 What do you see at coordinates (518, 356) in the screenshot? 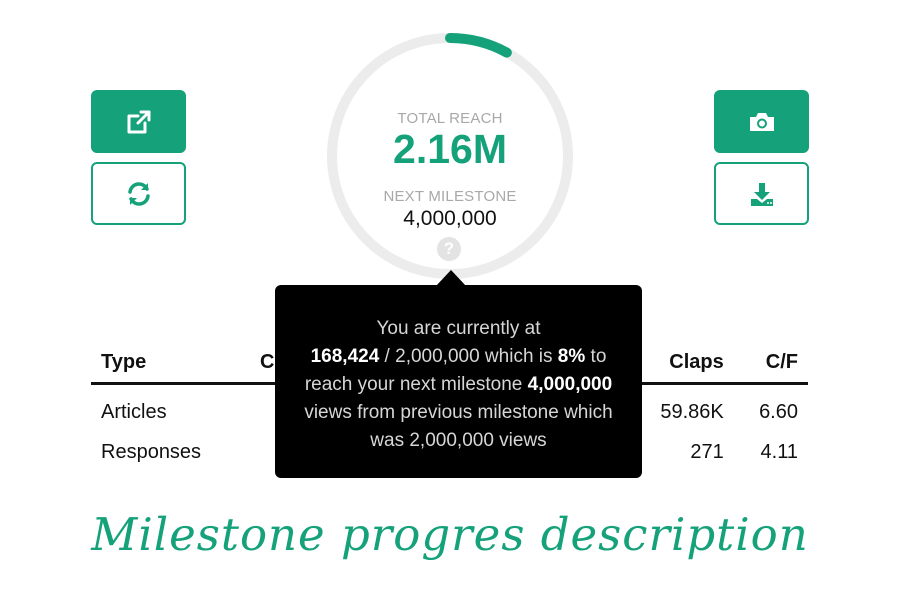
I see `tooltip-which-is: which is` at bounding box center [518, 356].